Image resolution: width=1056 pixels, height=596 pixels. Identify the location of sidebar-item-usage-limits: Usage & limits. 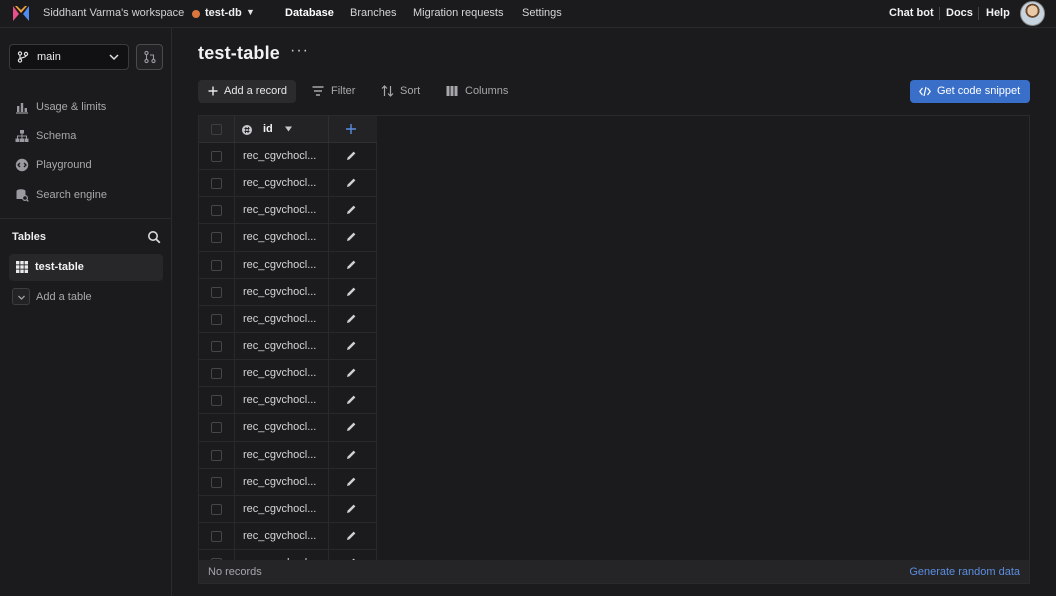
(60, 107).